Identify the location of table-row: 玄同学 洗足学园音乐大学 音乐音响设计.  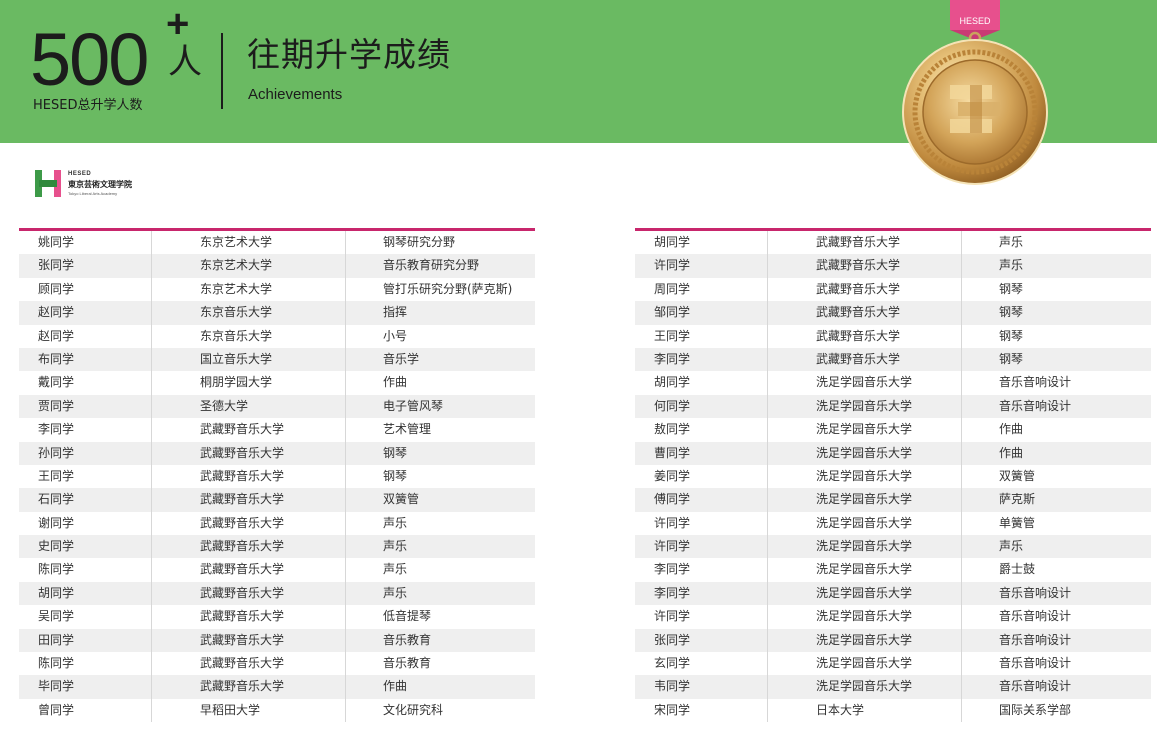
(893, 664).